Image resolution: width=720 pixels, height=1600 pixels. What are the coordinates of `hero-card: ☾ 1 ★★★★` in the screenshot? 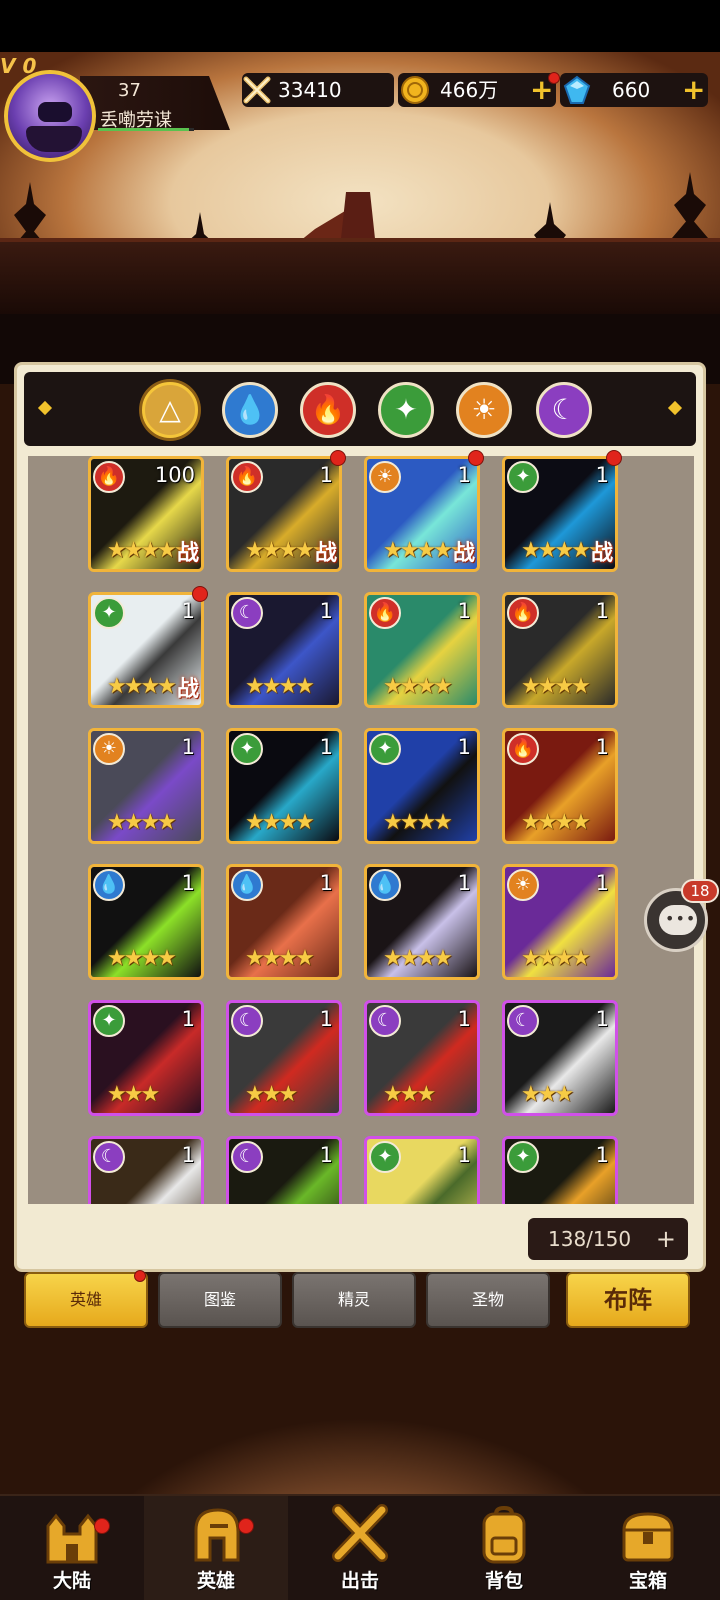 It's located at (284, 650).